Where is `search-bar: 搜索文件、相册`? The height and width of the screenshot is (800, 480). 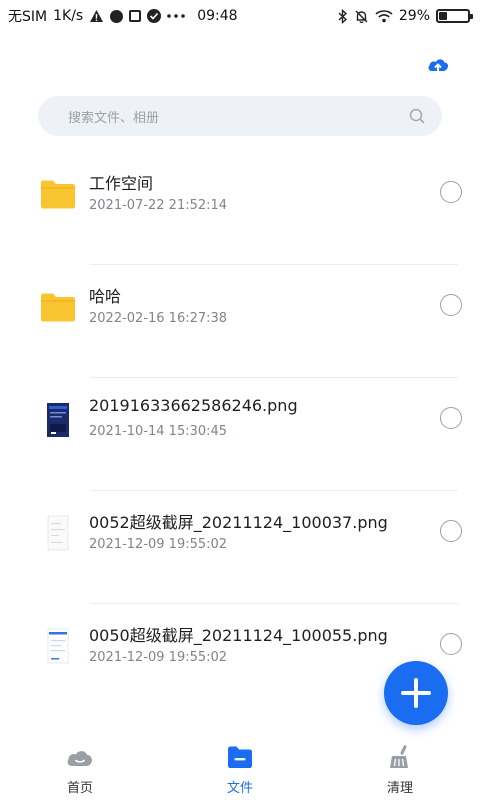
search-bar: 搜索文件、相册 is located at coordinates (240, 116).